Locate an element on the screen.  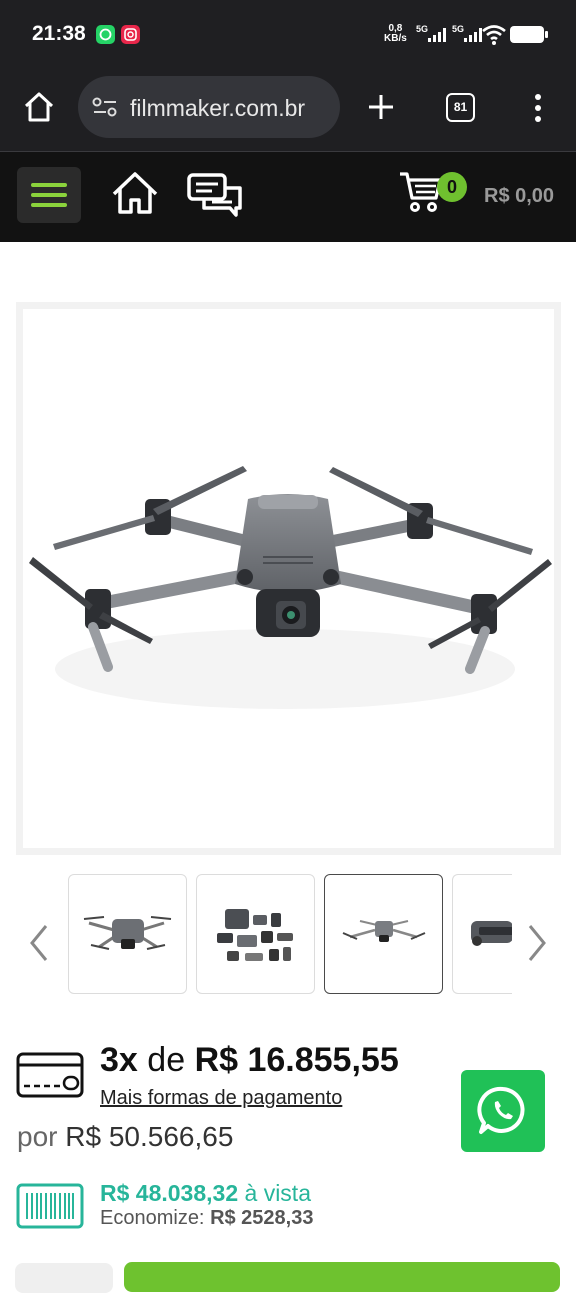
battery-icon is located at coordinates (529, 34).